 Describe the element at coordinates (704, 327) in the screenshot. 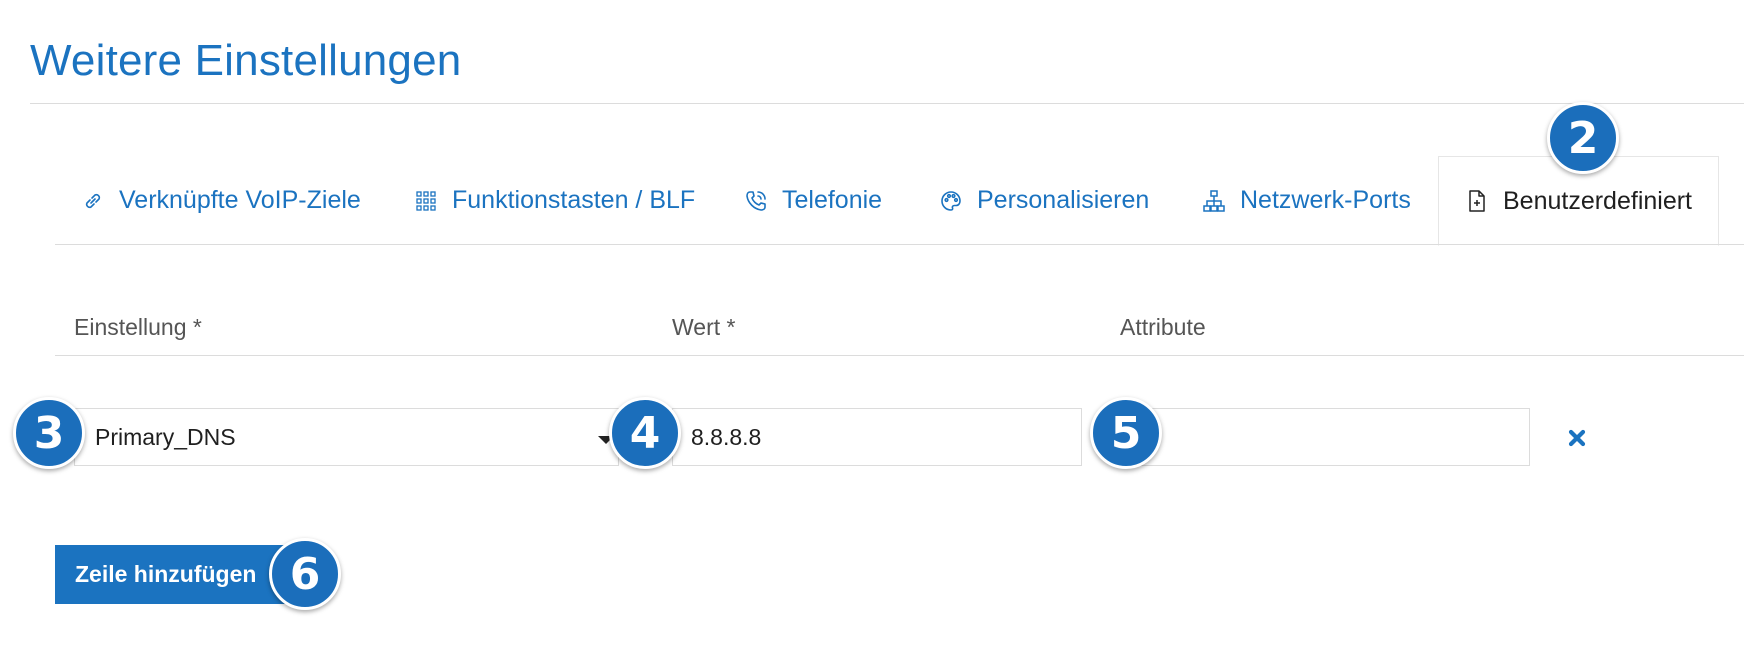

I see `column-header-value: Wert *` at that location.